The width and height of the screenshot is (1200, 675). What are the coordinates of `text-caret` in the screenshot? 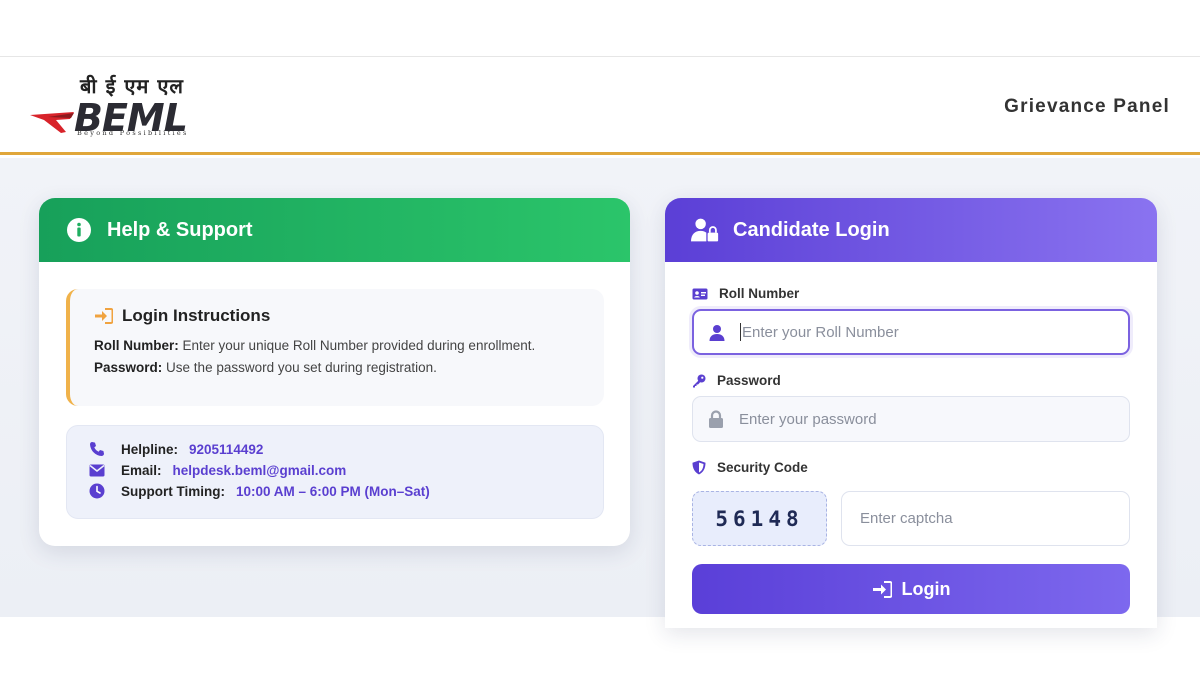 It's located at (740, 332).